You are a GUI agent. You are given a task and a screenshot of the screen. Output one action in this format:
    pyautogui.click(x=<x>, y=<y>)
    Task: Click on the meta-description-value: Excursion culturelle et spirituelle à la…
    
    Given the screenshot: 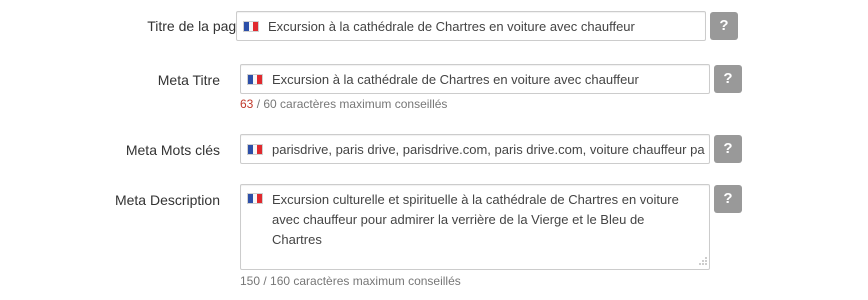 What is the action you would take?
    pyautogui.click(x=475, y=219)
    